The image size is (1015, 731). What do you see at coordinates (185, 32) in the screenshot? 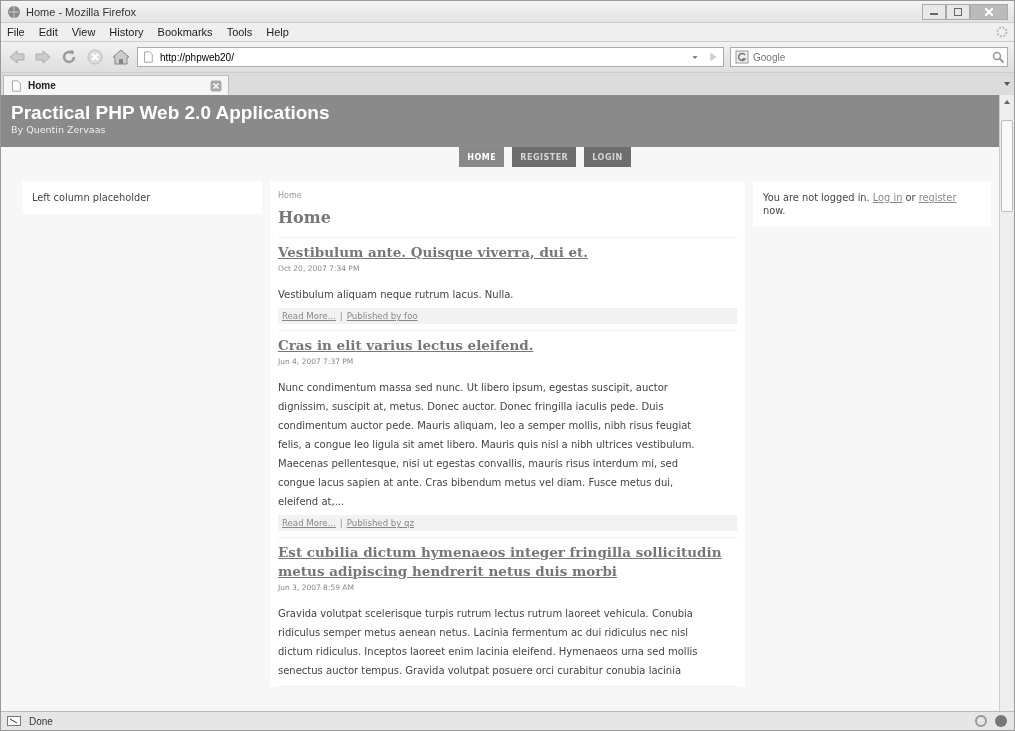
I see `menu-item: Bookmarks` at bounding box center [185, 32].